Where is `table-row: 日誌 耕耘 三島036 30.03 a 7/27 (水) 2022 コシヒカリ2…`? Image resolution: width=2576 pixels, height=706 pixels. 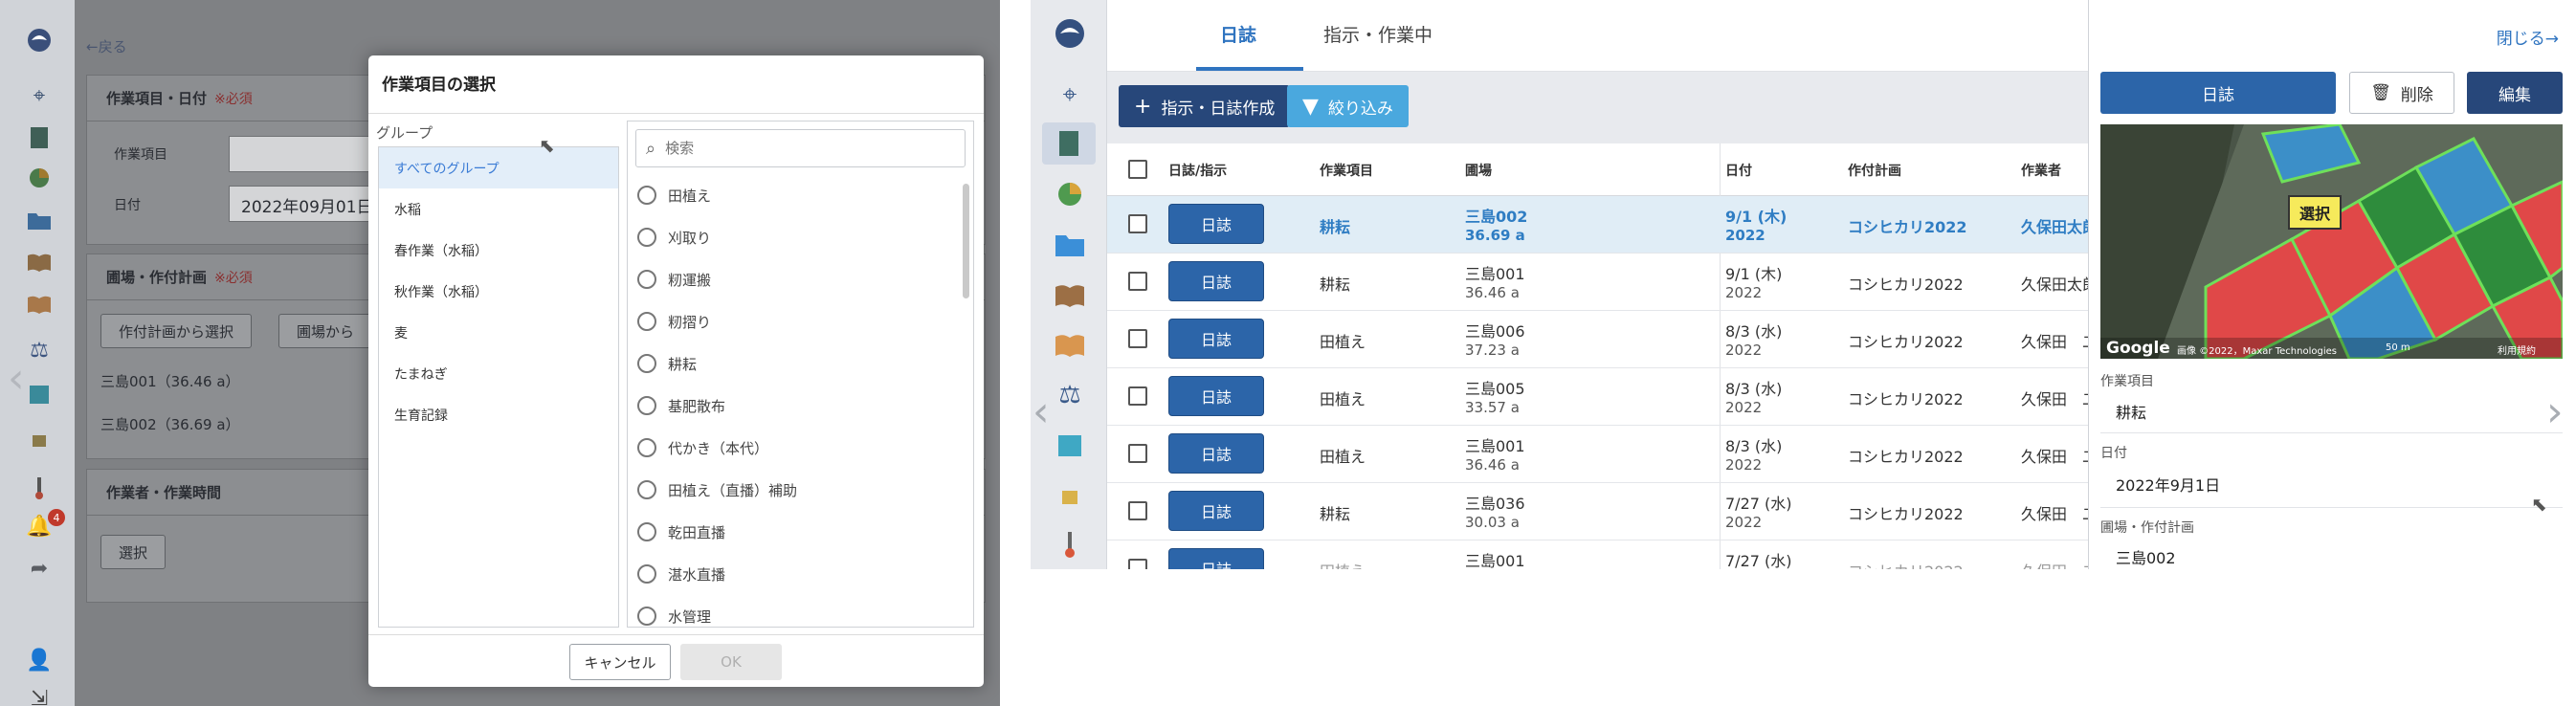 table-row: 日誌 耕耘 三島036 30.03 a 7/27 (水) 2022 コシヒカリ2… is located at coordinates (1633, 512).